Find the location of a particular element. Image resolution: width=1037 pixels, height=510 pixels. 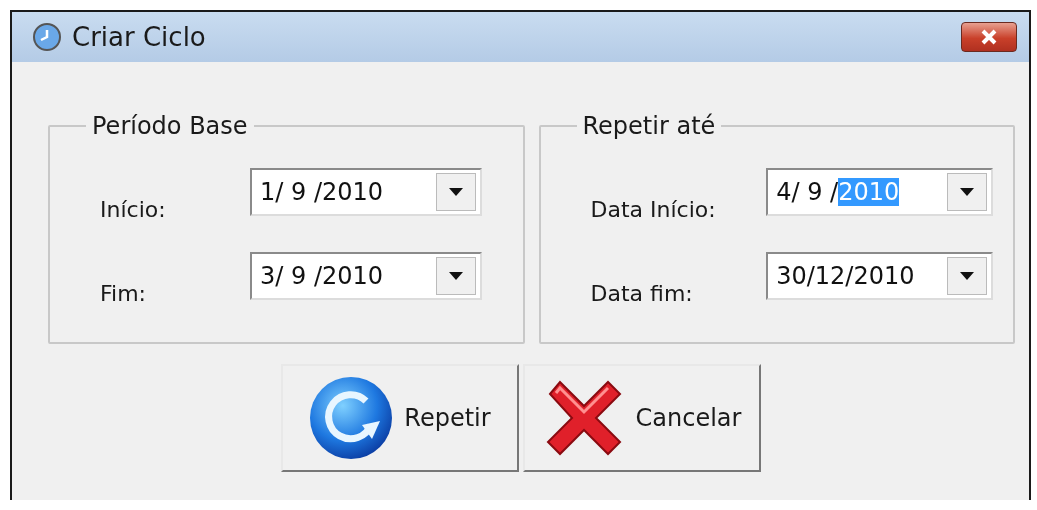

window-title: Criar Ciclo is located at coordinates (139, 37).